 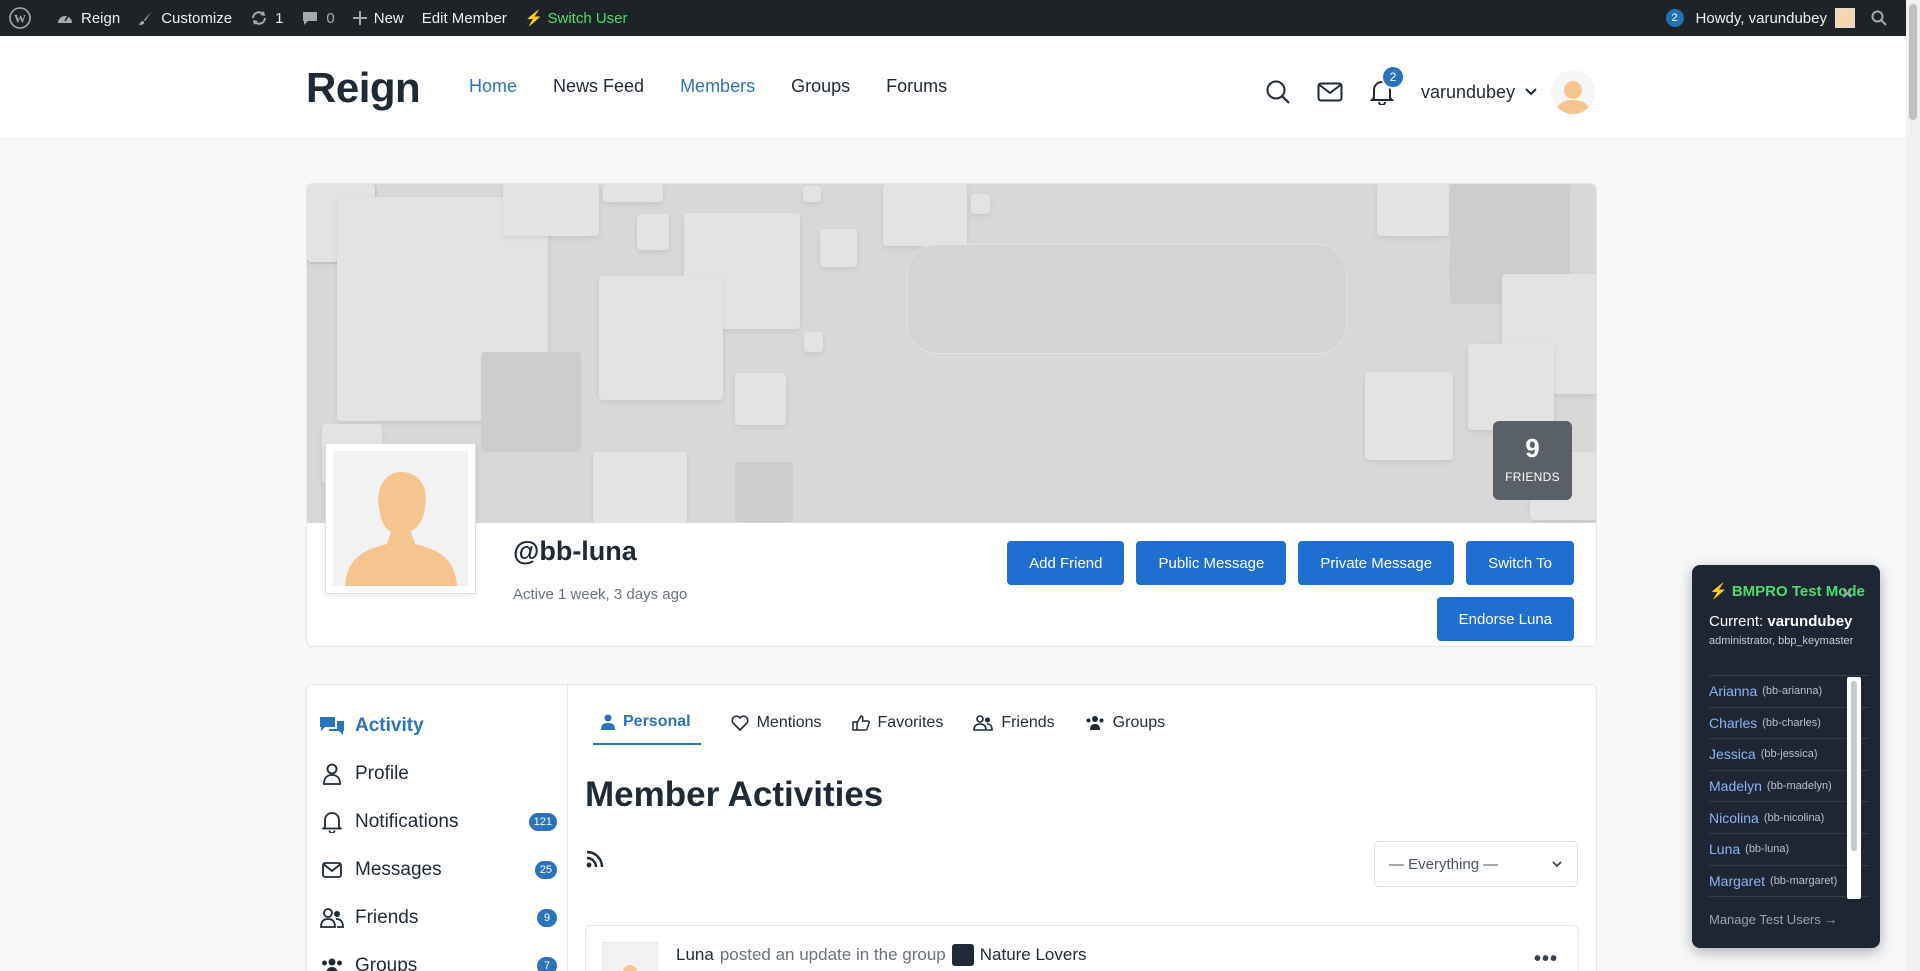 I want to click on admin-new-link: New, so click(x=378, y=18).